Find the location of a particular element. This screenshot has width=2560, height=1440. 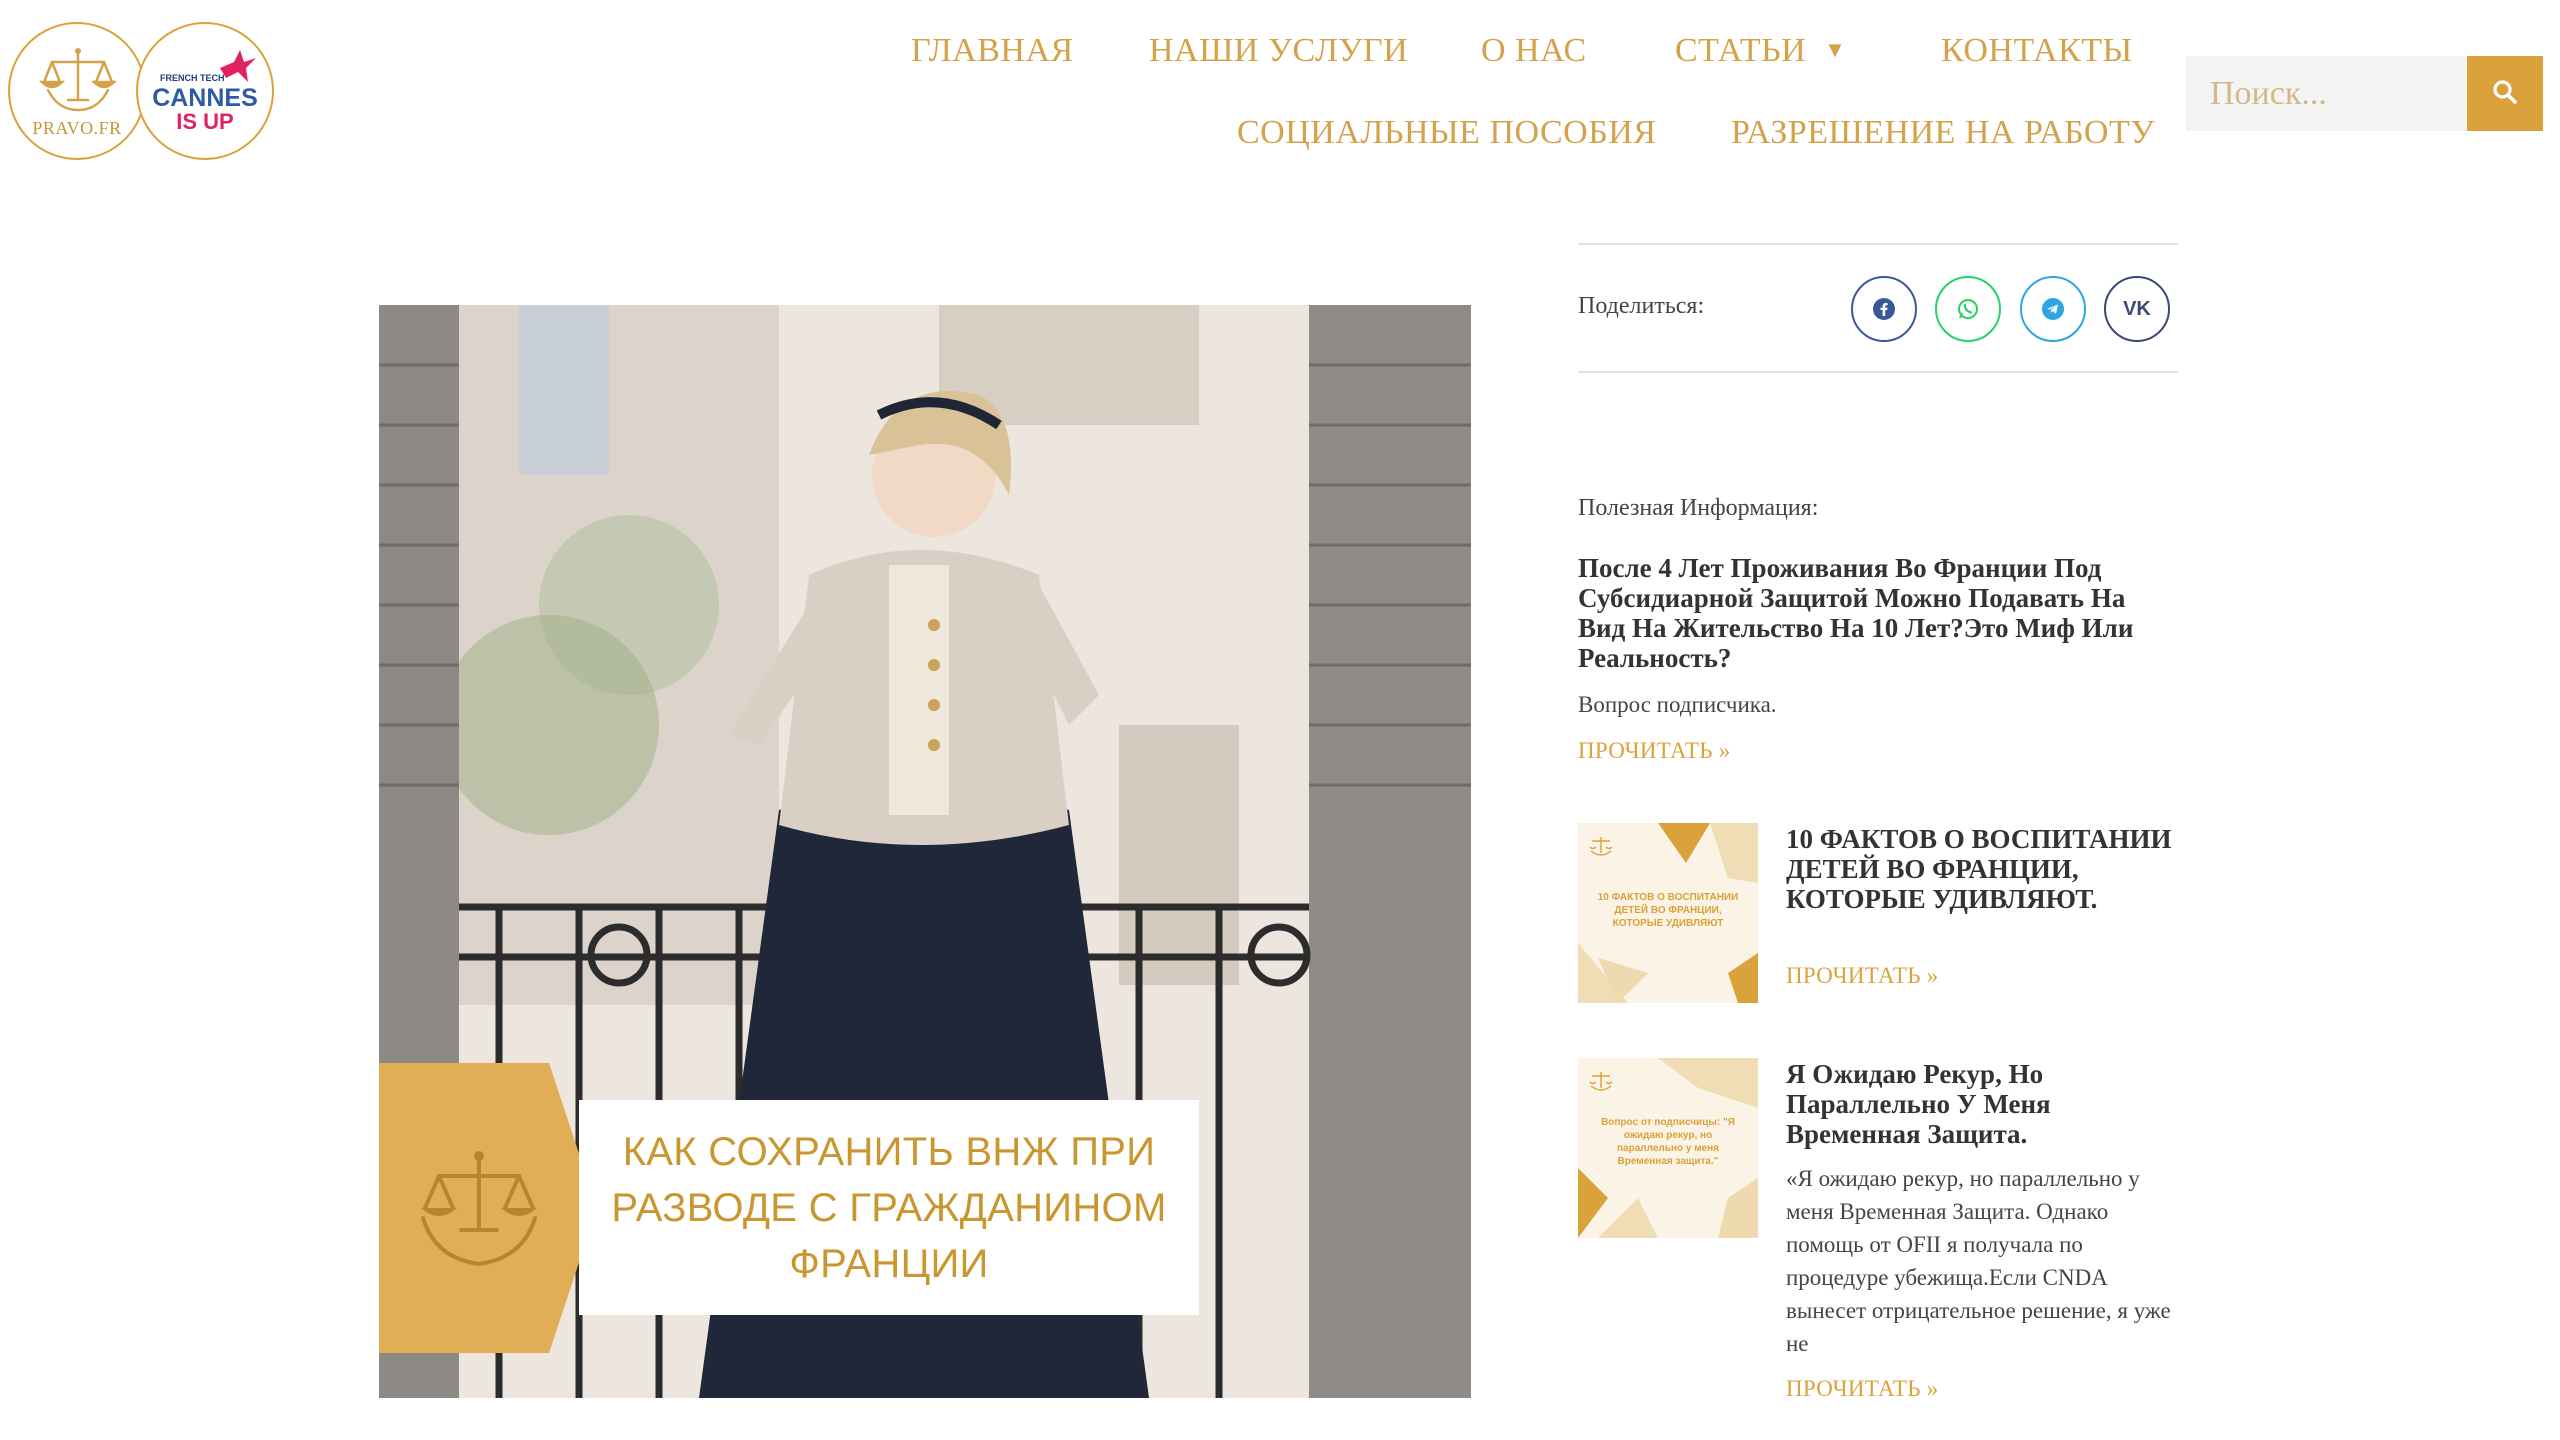

whatsapp-icon is located at coordinates (1968, 309).